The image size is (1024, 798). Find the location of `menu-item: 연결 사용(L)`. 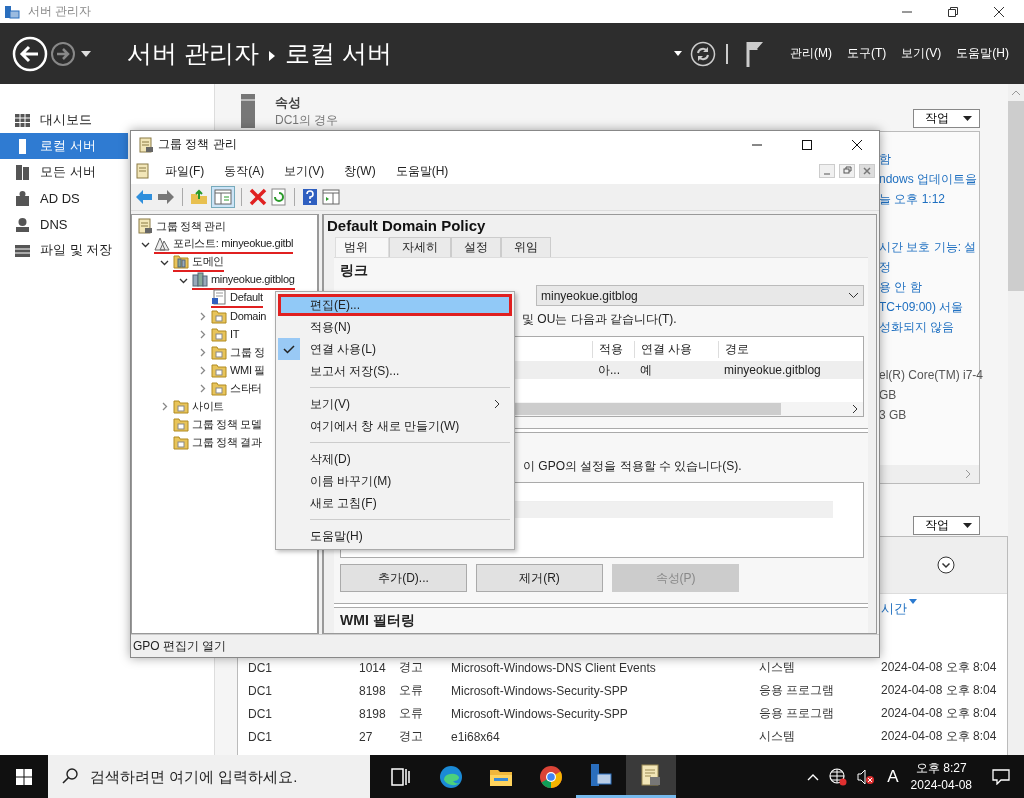

menu-item: 연결 사용(L) is located at coordinates (395, 349).